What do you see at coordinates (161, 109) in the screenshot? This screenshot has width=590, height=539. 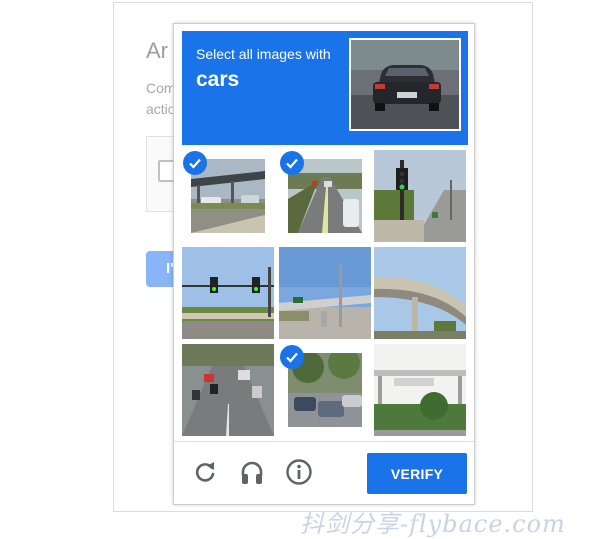 I see `background-text-line2: actio` at bounding box center [161, 109].